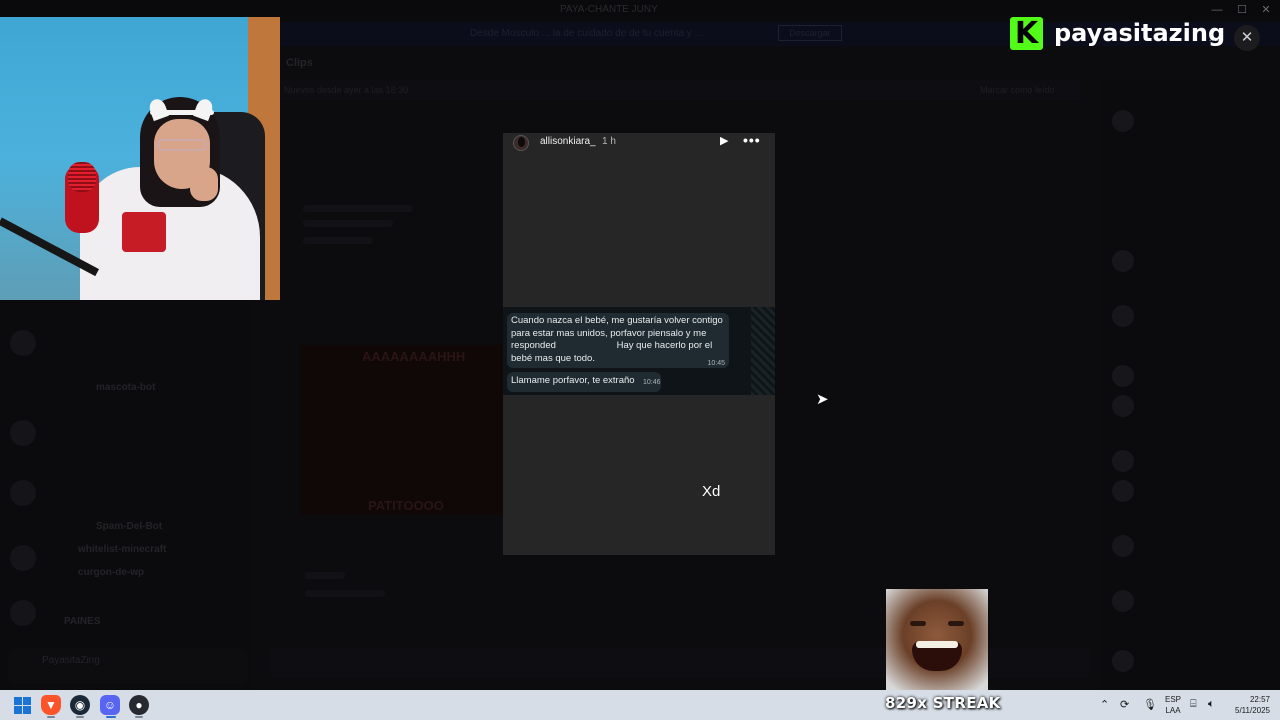 This screenshot has width=1280, height=720. I want to click on kick-logo-letter: K, so click(1026, 33).